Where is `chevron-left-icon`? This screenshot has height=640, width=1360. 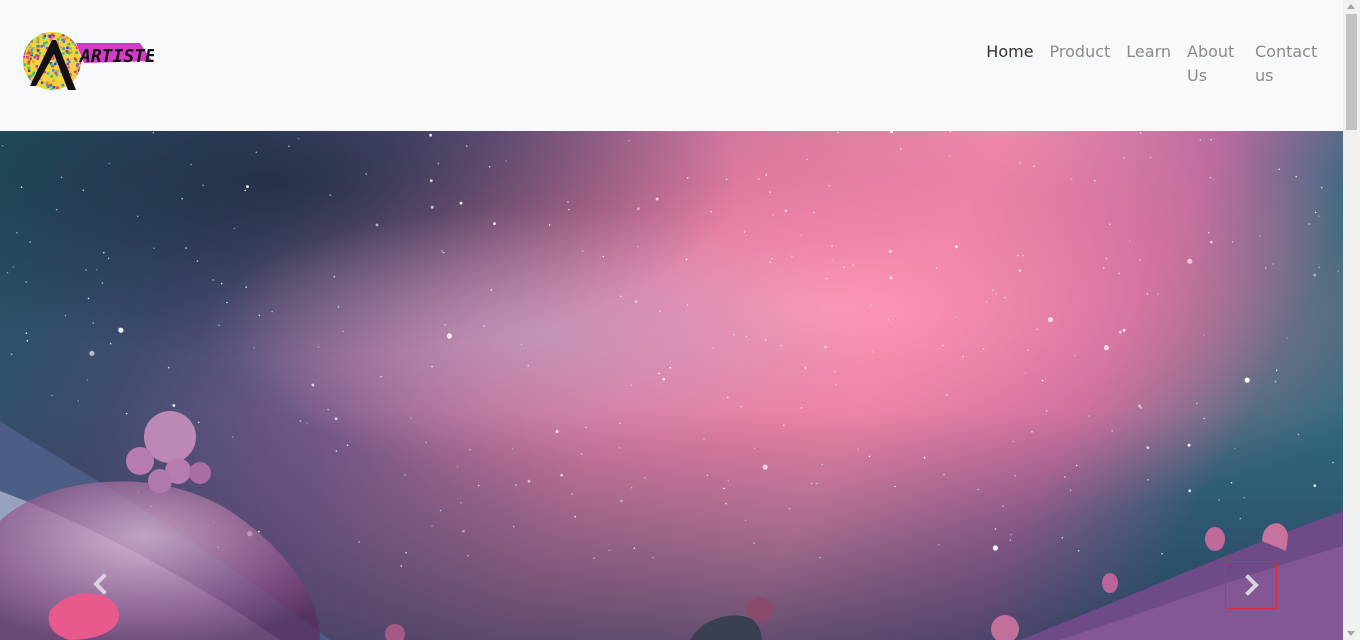 chevron-left-icon is located at coordinates (100, 584).